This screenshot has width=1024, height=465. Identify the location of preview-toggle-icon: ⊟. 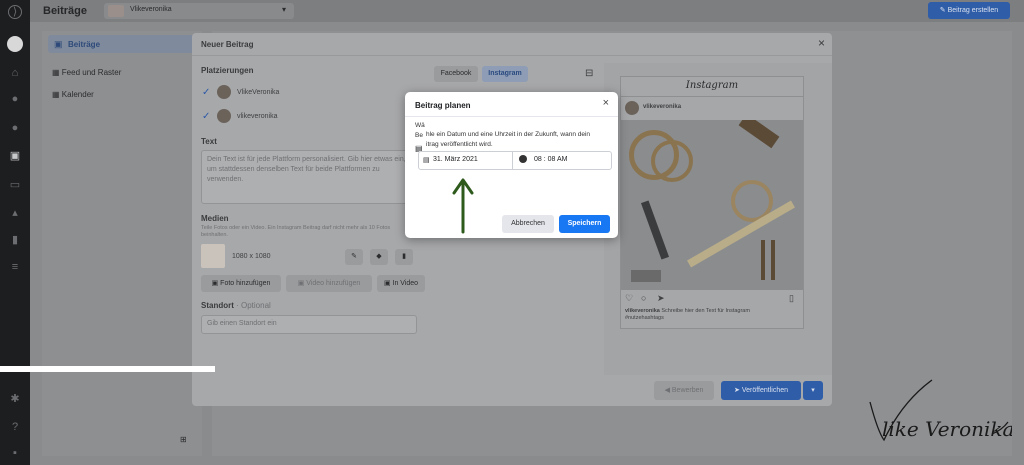
(589, 73).